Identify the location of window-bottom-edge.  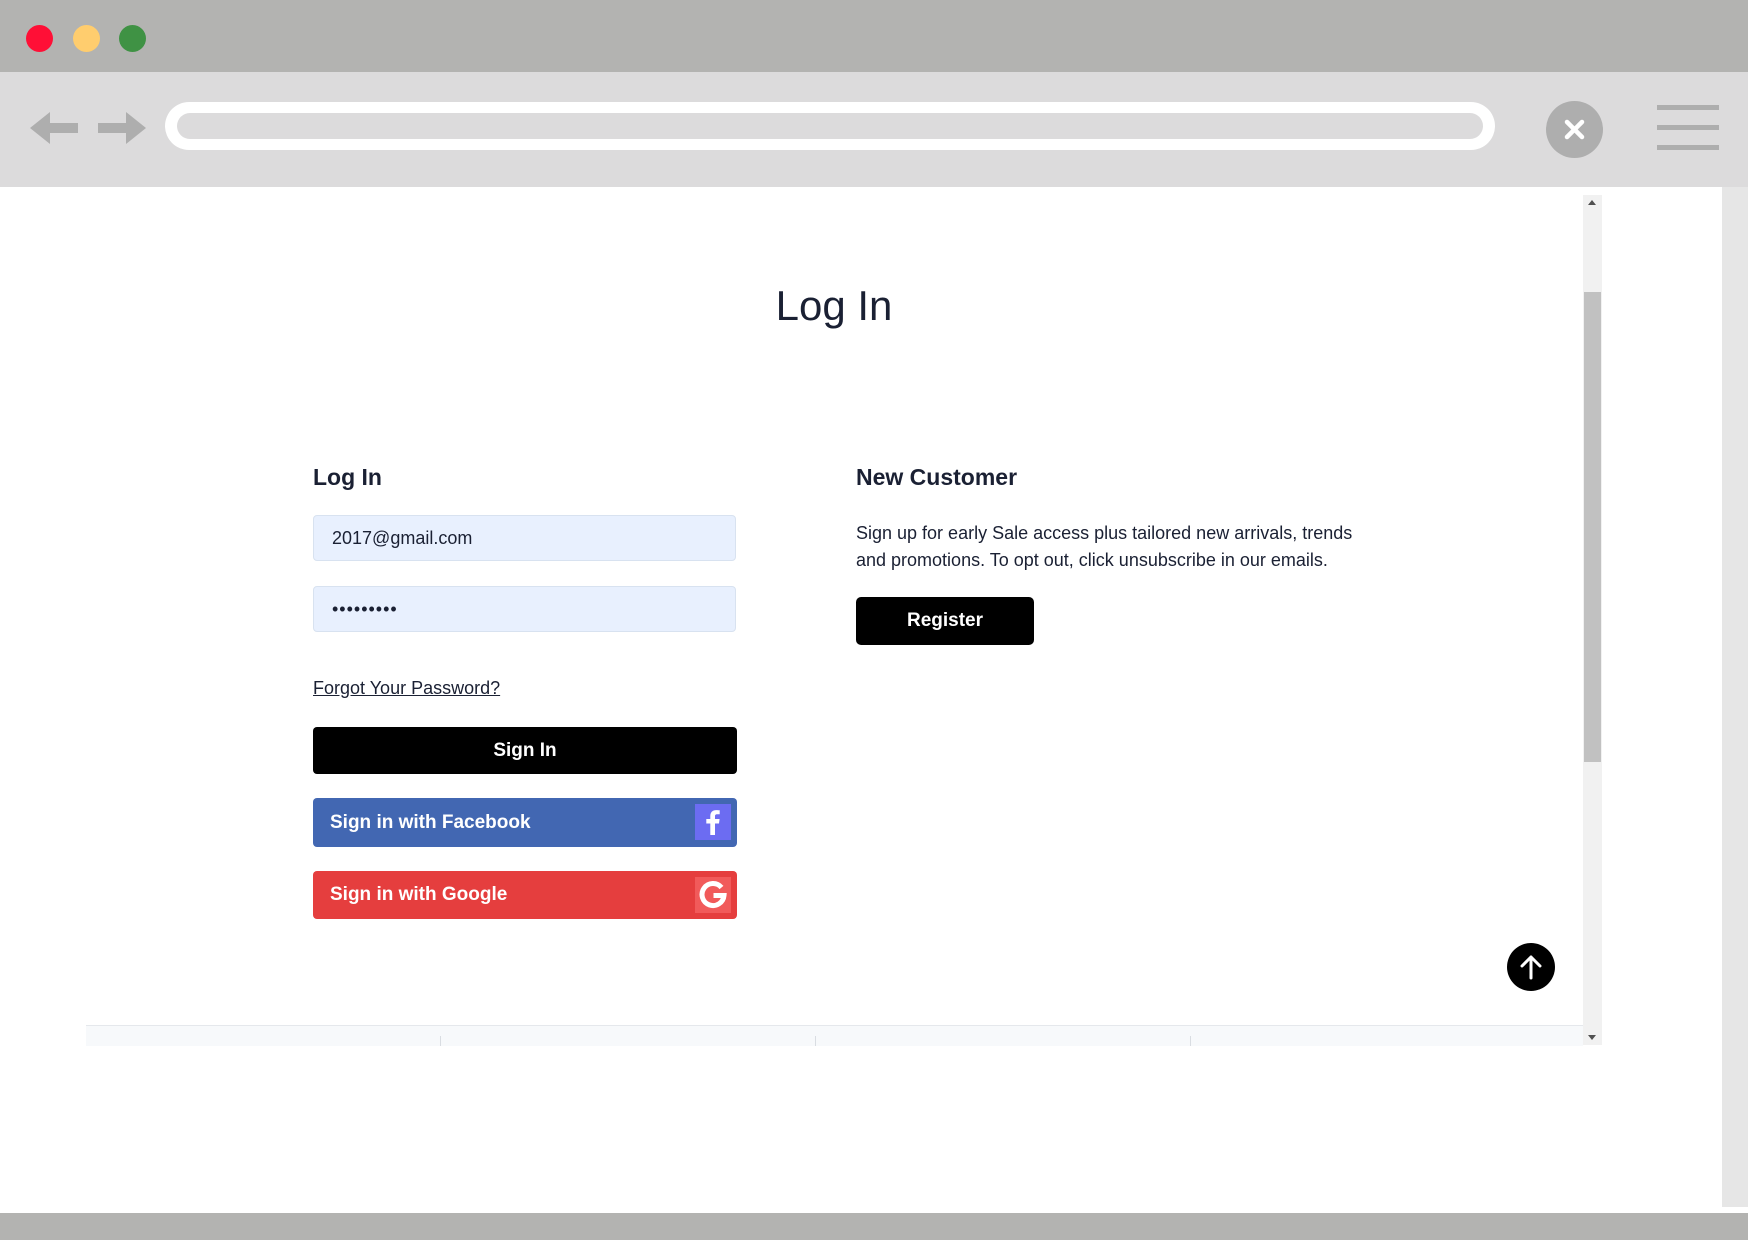
(874, 1226).